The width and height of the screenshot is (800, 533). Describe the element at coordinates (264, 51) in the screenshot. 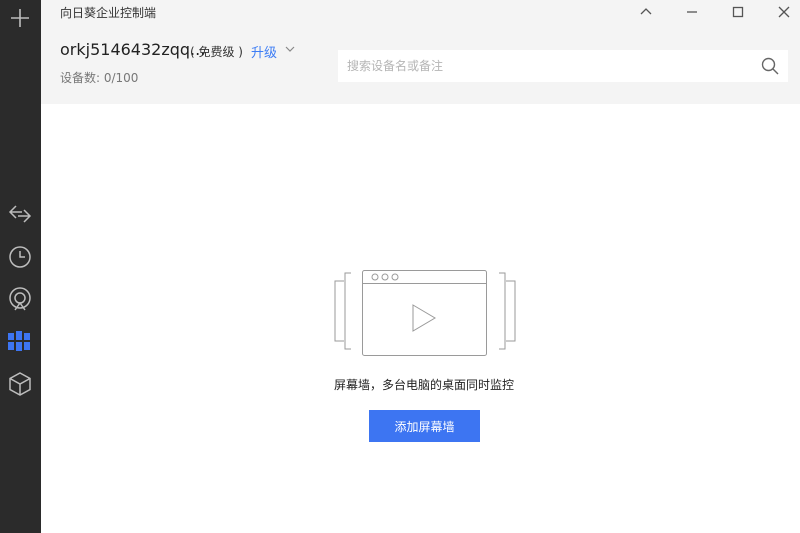

I see `upgrade-link: 升级` at that location.